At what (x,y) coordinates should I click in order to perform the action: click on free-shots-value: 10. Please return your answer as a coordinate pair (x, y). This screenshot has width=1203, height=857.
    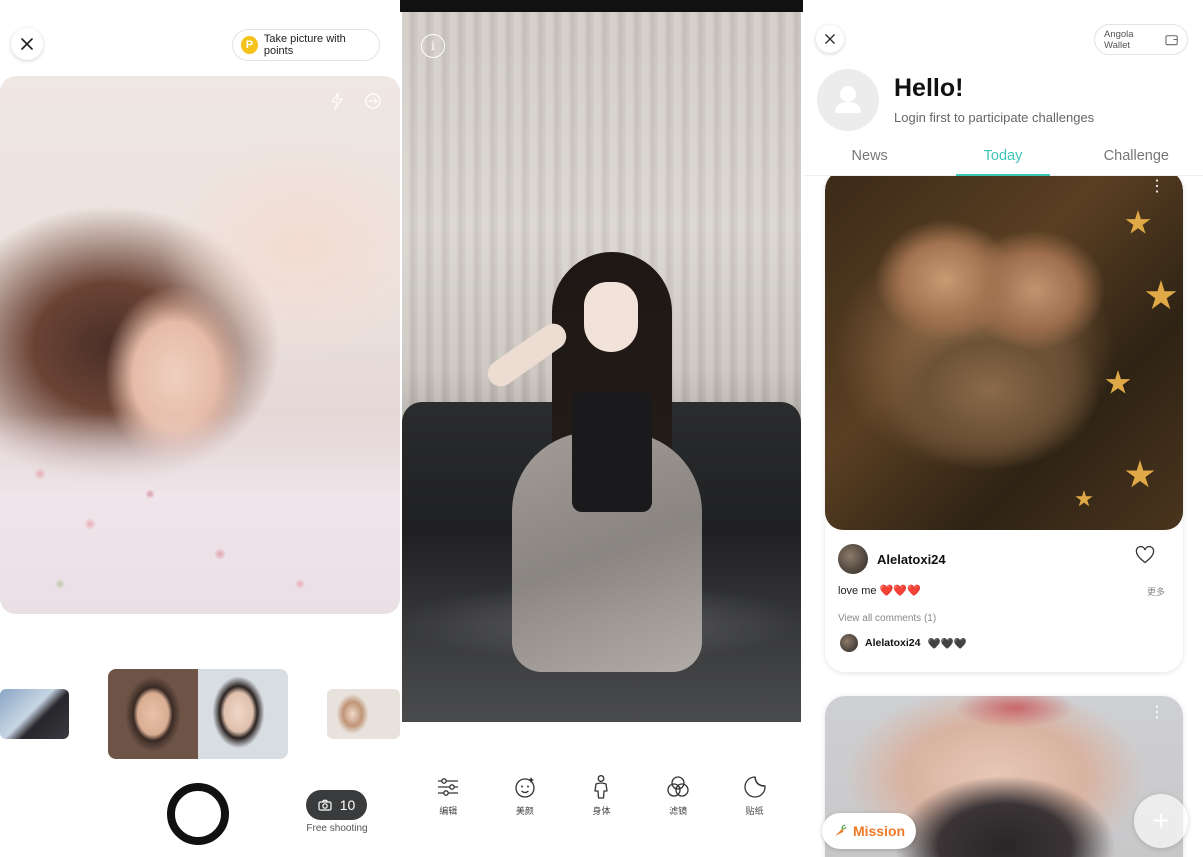
    Looking at the image, I should click on (347, 805).